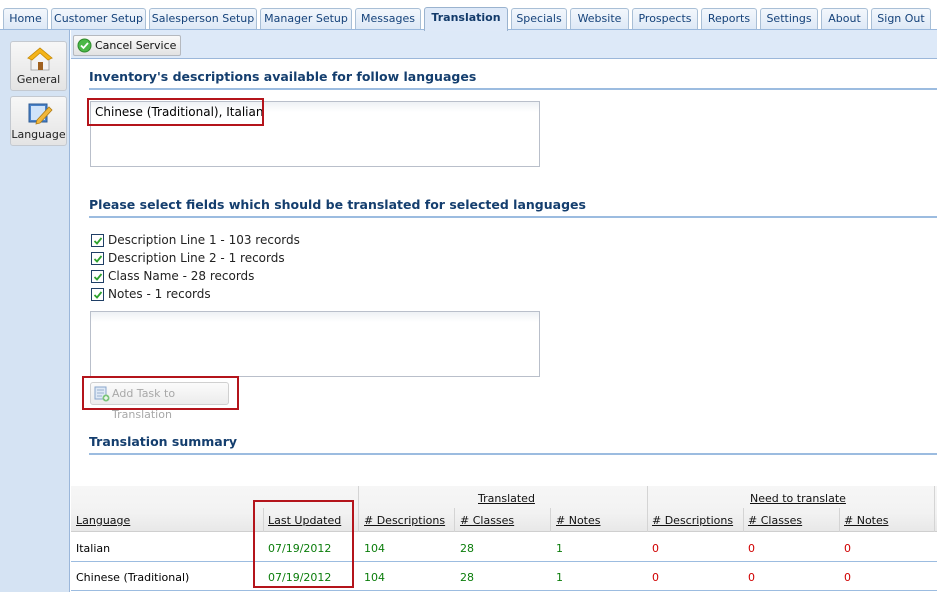 Image resolution: width=937 pixels, height=592 pixels. Describe the element at coordinates (866, 520) in the screenshot. I see `header-need-notes: # Notes` at that location.